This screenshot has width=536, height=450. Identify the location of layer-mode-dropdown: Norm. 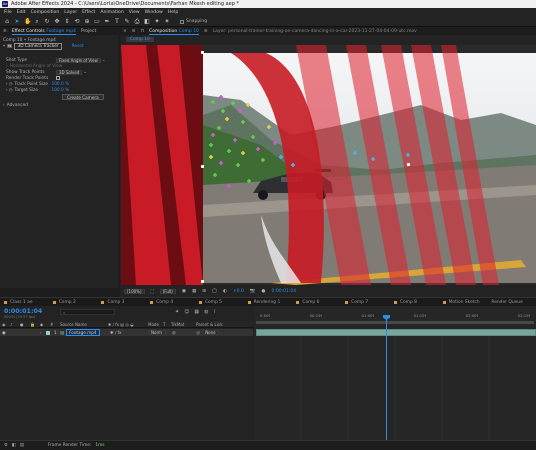
(157, 332).